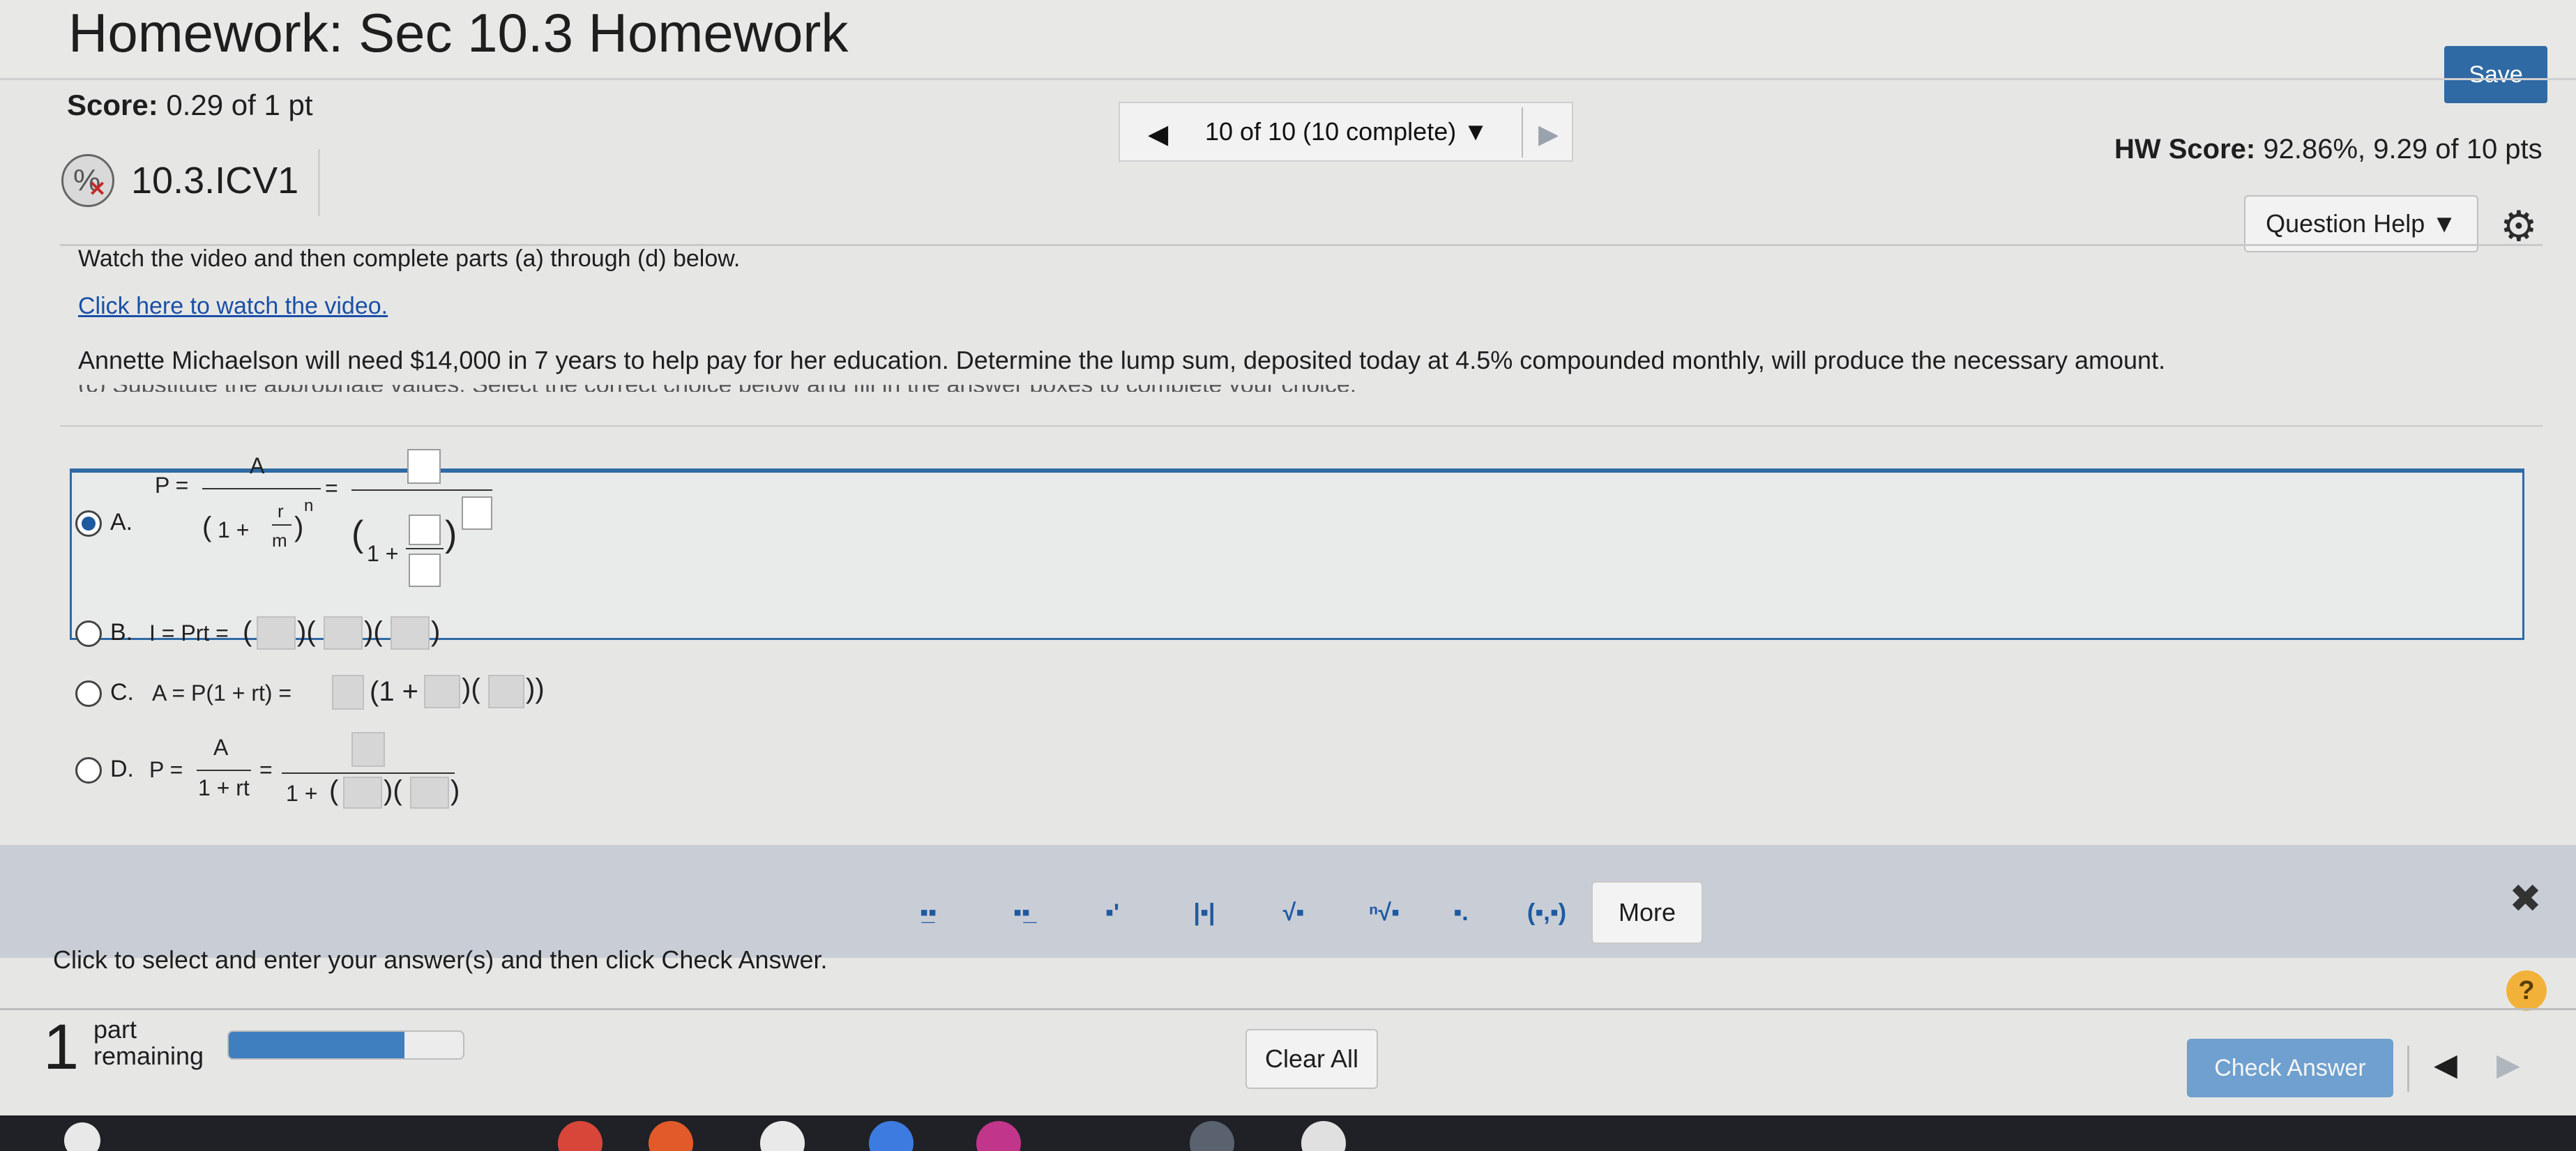 Image resolution: width=2576 pixels, height=1151 pixels. Describe the element at coordinates (425, 571) in the screenshot. I see `answer-box-a-periods` at that location.